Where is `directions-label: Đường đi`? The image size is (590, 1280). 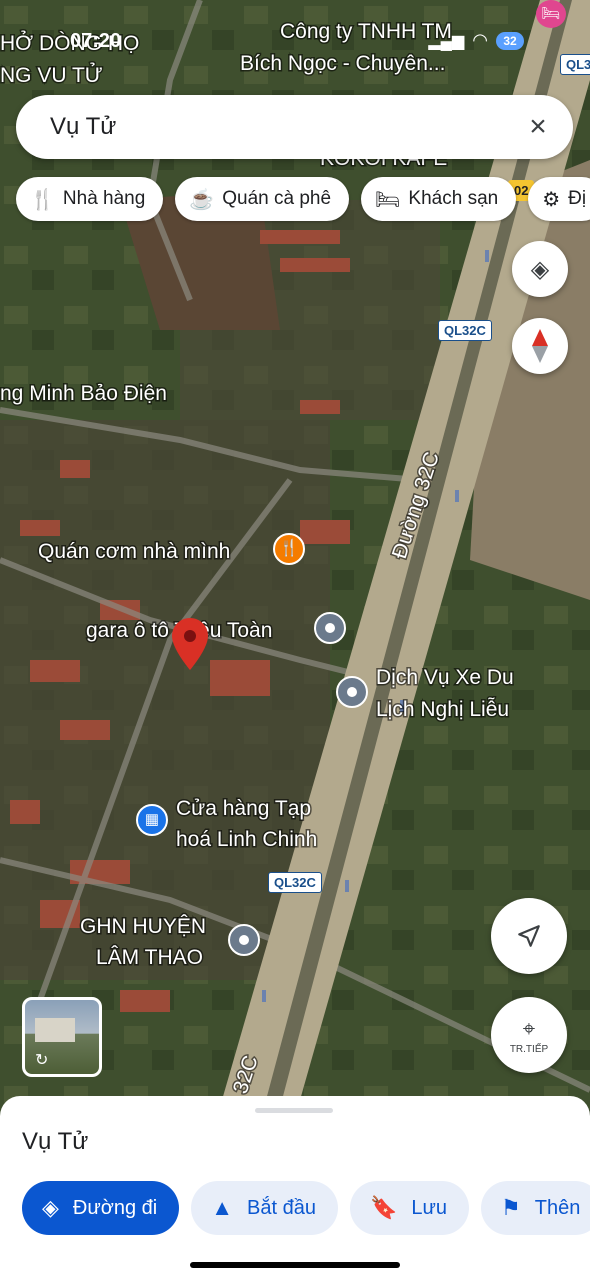 directions-label: Đường đi is located at coordinates (115, 1207).